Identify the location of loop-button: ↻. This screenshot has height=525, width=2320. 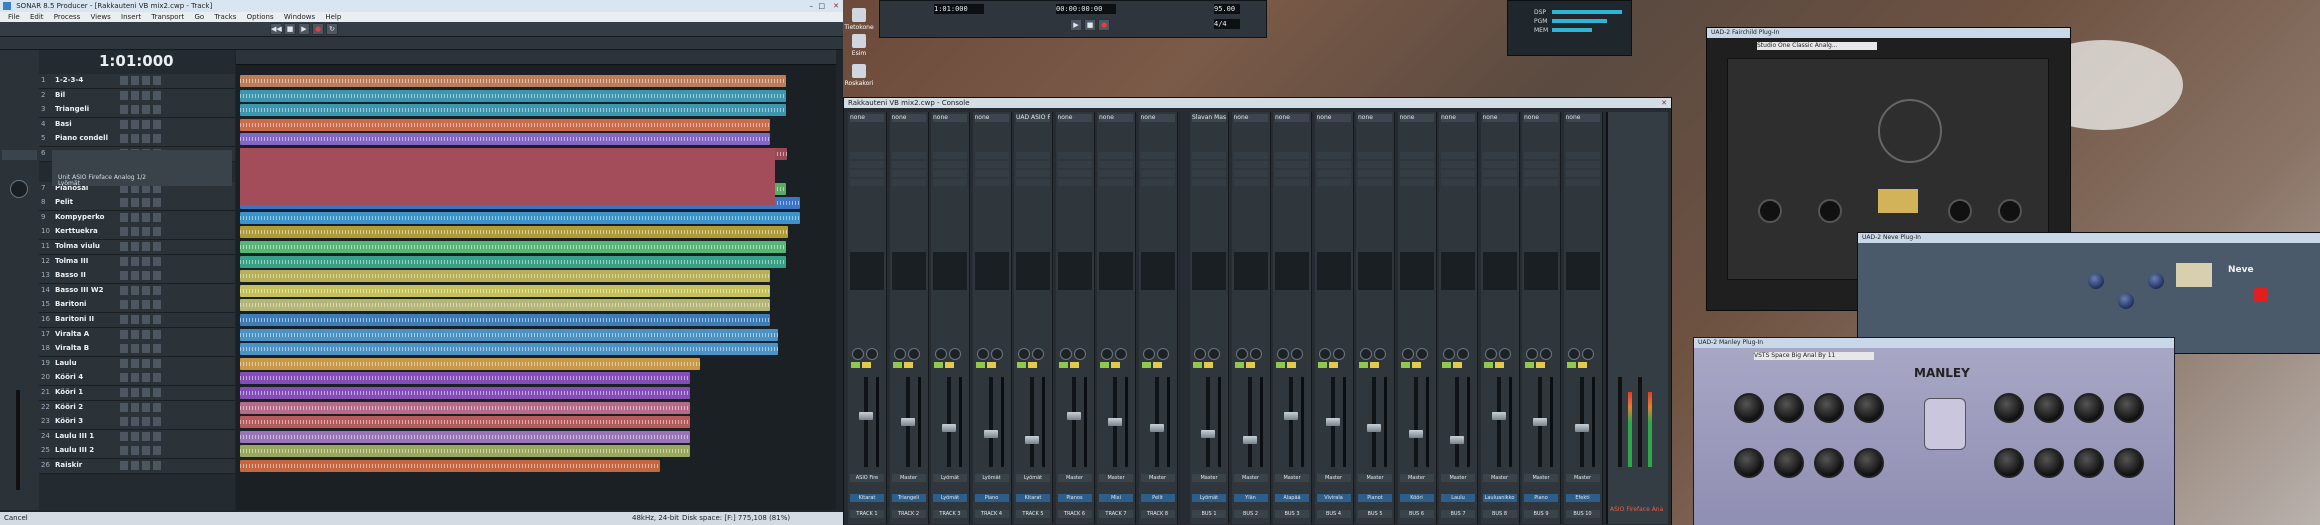
(332, 29).